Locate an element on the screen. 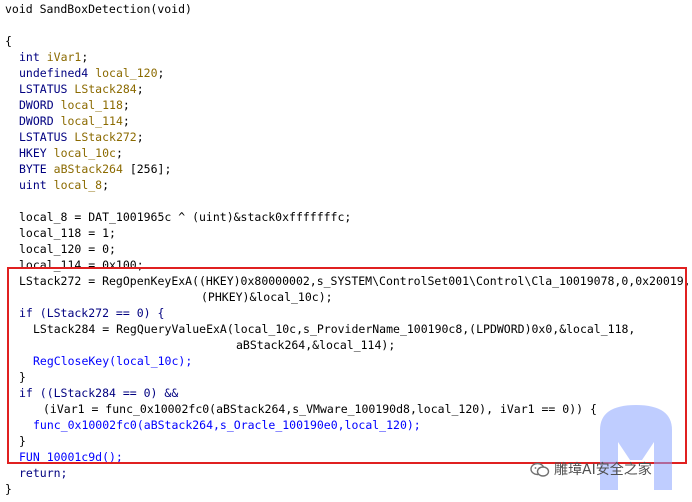 Image resolution: width=692 pixels, height=502 pixels. decl-abstack264: BYTE aBStack264 [256]; is located at coordinates (95, 169).